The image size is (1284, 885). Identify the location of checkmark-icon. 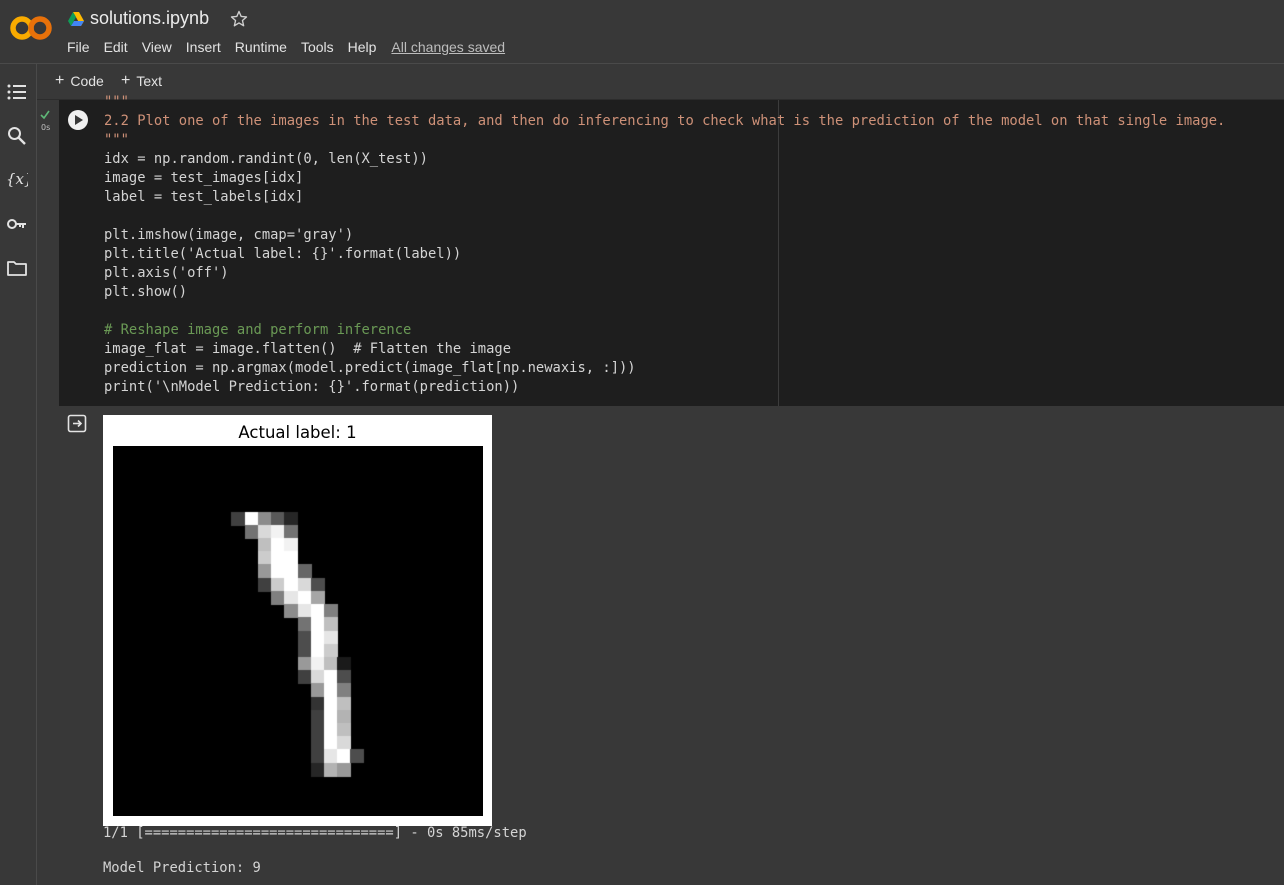
(45, 115).